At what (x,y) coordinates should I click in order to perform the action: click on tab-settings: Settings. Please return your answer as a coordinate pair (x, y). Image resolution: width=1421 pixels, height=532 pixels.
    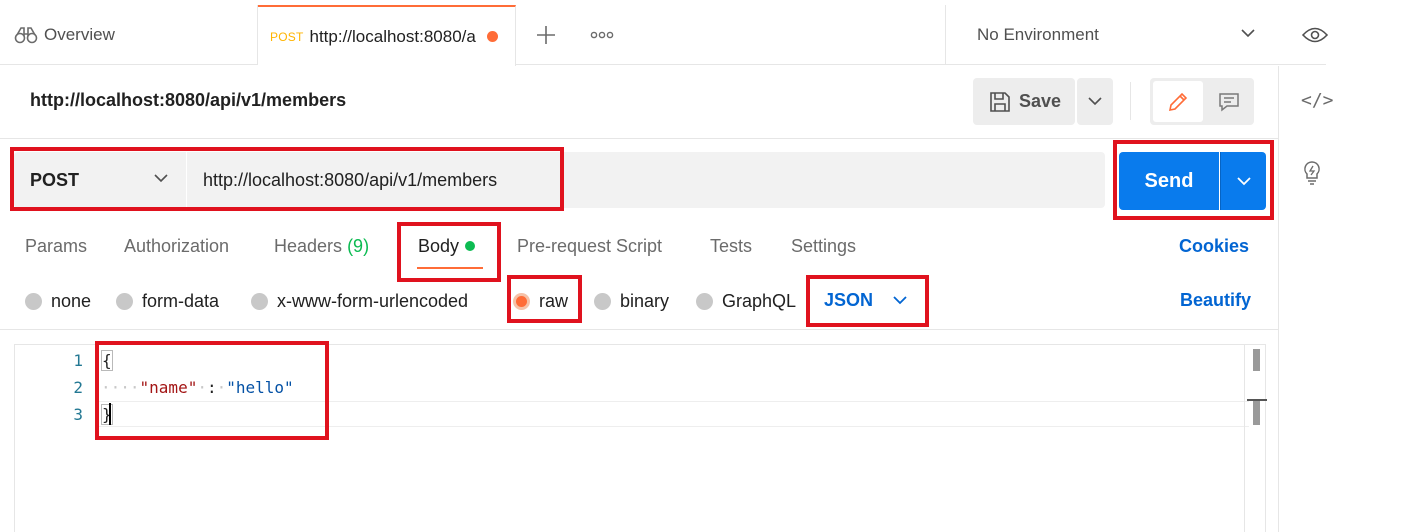
    Looking at the image, I should click on (823, 246).